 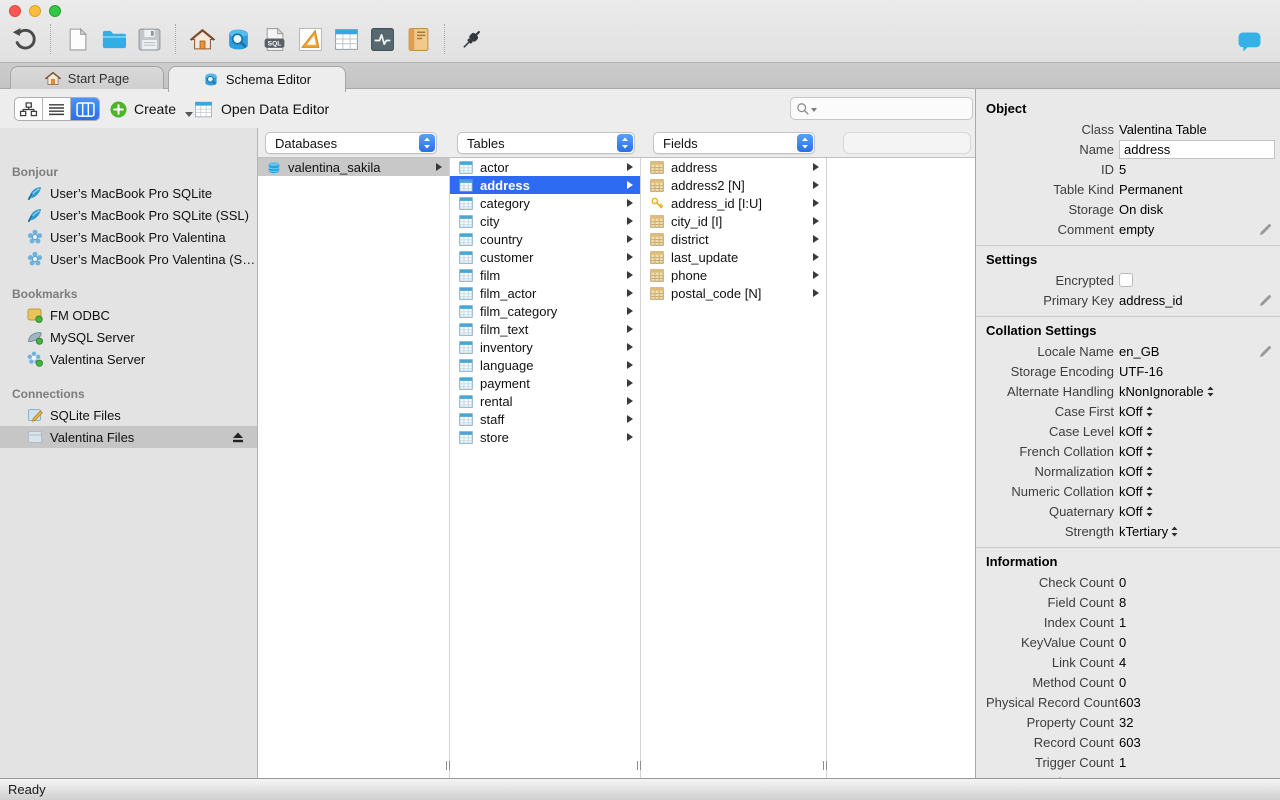 I want to click on open-file-button, so click(x=113, y=39).